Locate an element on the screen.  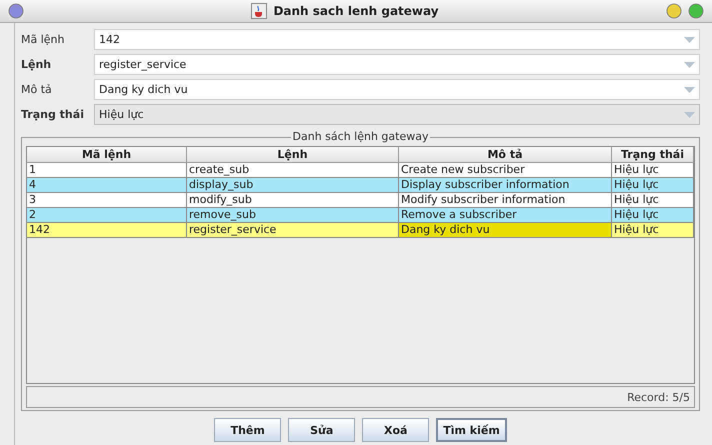
table-cell: remove_sub is located at coordinates (293, 215).